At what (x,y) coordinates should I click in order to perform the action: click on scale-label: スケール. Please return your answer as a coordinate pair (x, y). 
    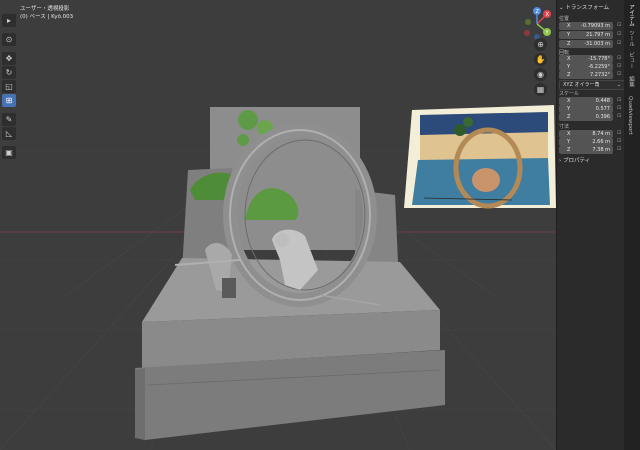
    Looking at the image, I should click on (569, 94).